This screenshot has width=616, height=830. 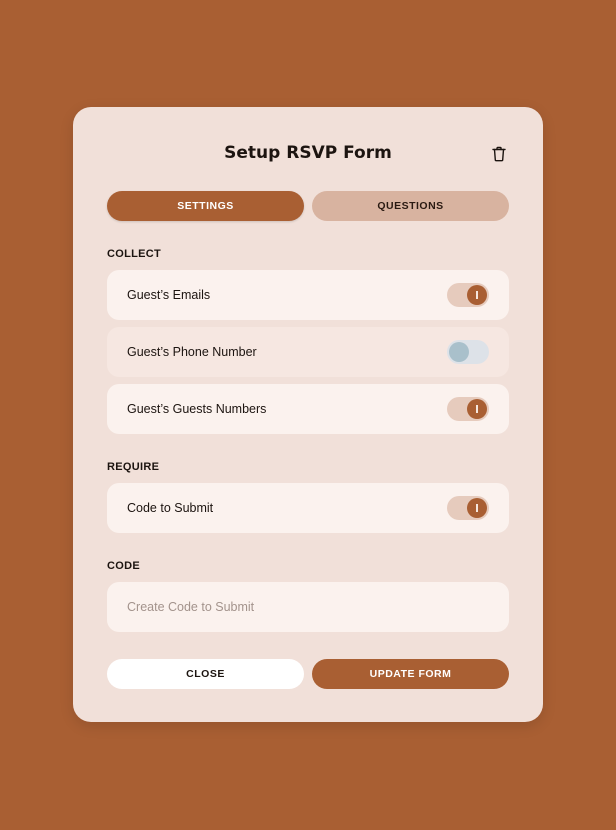 What do you see at coordinates (133, 467) in the screenshot?
I see `require-section-label: REQUIRE` at bounding box center [133, 467].